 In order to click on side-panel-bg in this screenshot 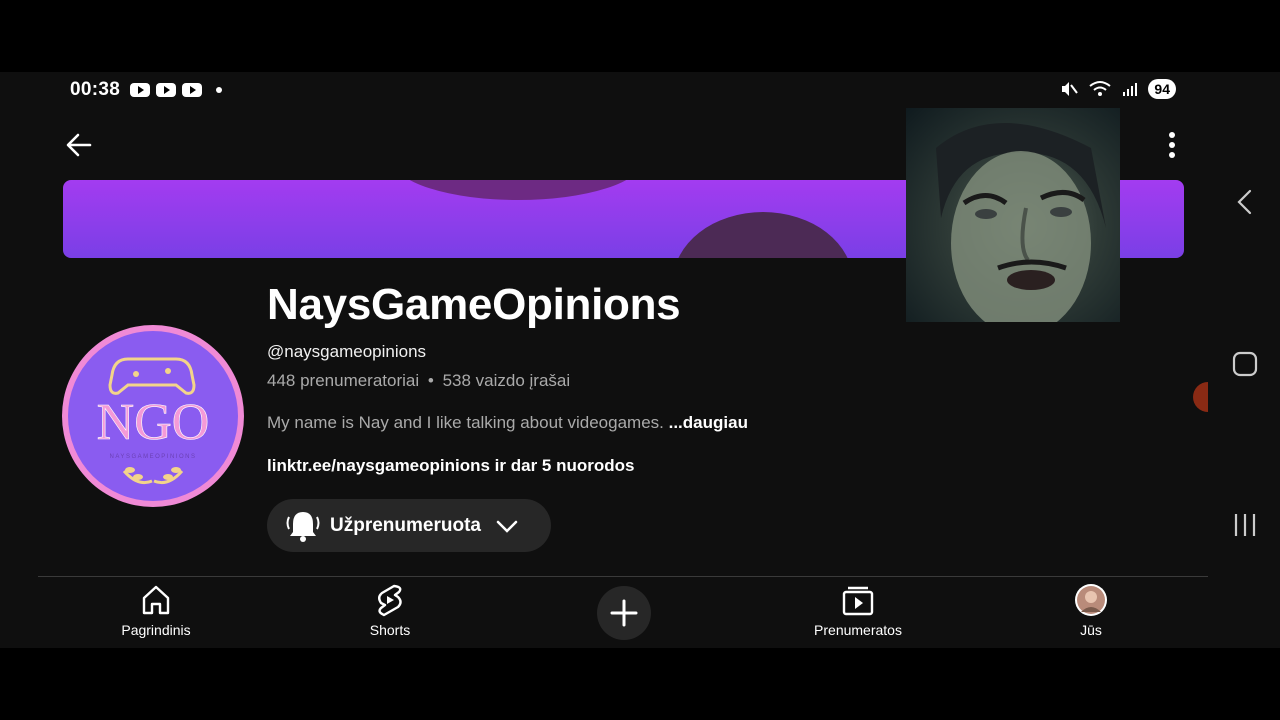, I will do `click(1228, 397)`.